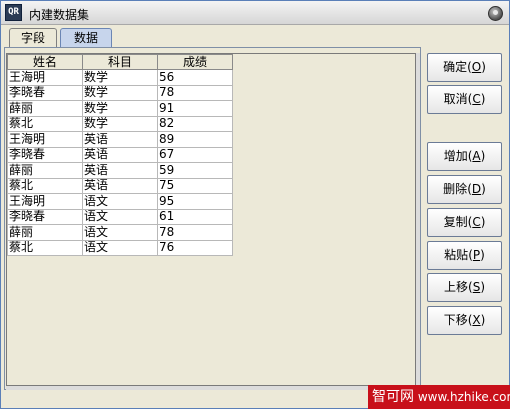 This screenshot has width=510, height=409. I want to click on ok-button: 确定(O), so click(464, 67).